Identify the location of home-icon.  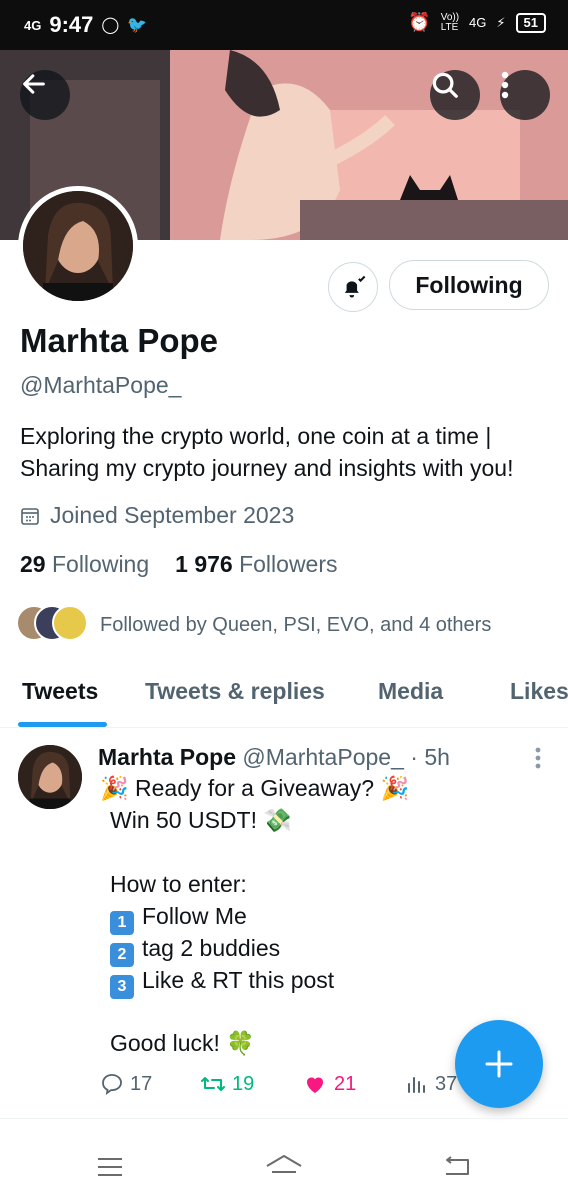
(284, 1164).